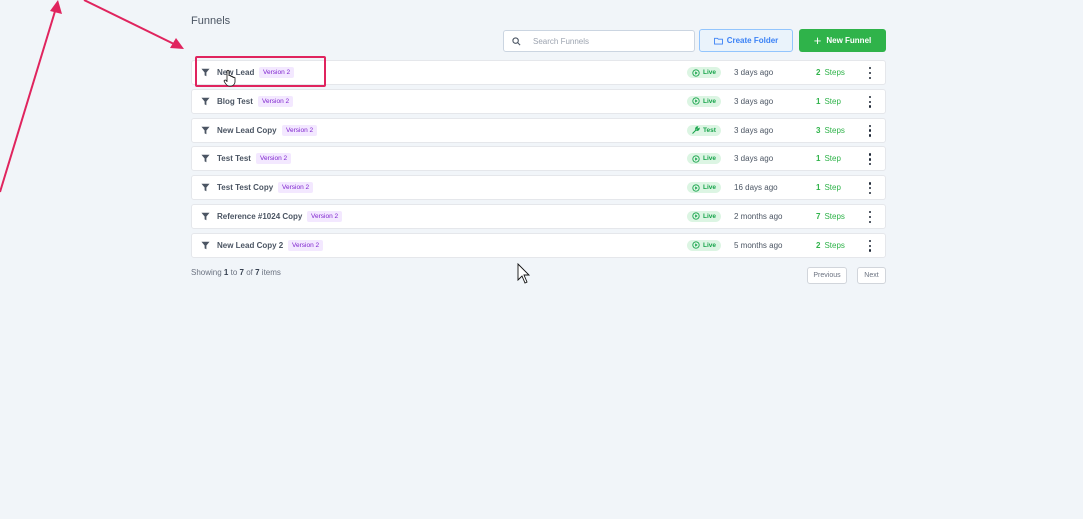  Describe the element at coordinates (818, 130) in the screenshot. I see `steps-number: 3` at that location.